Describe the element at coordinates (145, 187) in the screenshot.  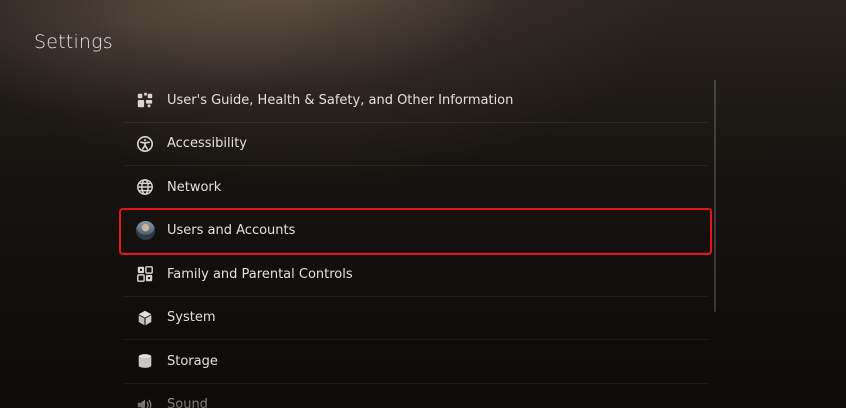
I see `globe-icon` at that location.